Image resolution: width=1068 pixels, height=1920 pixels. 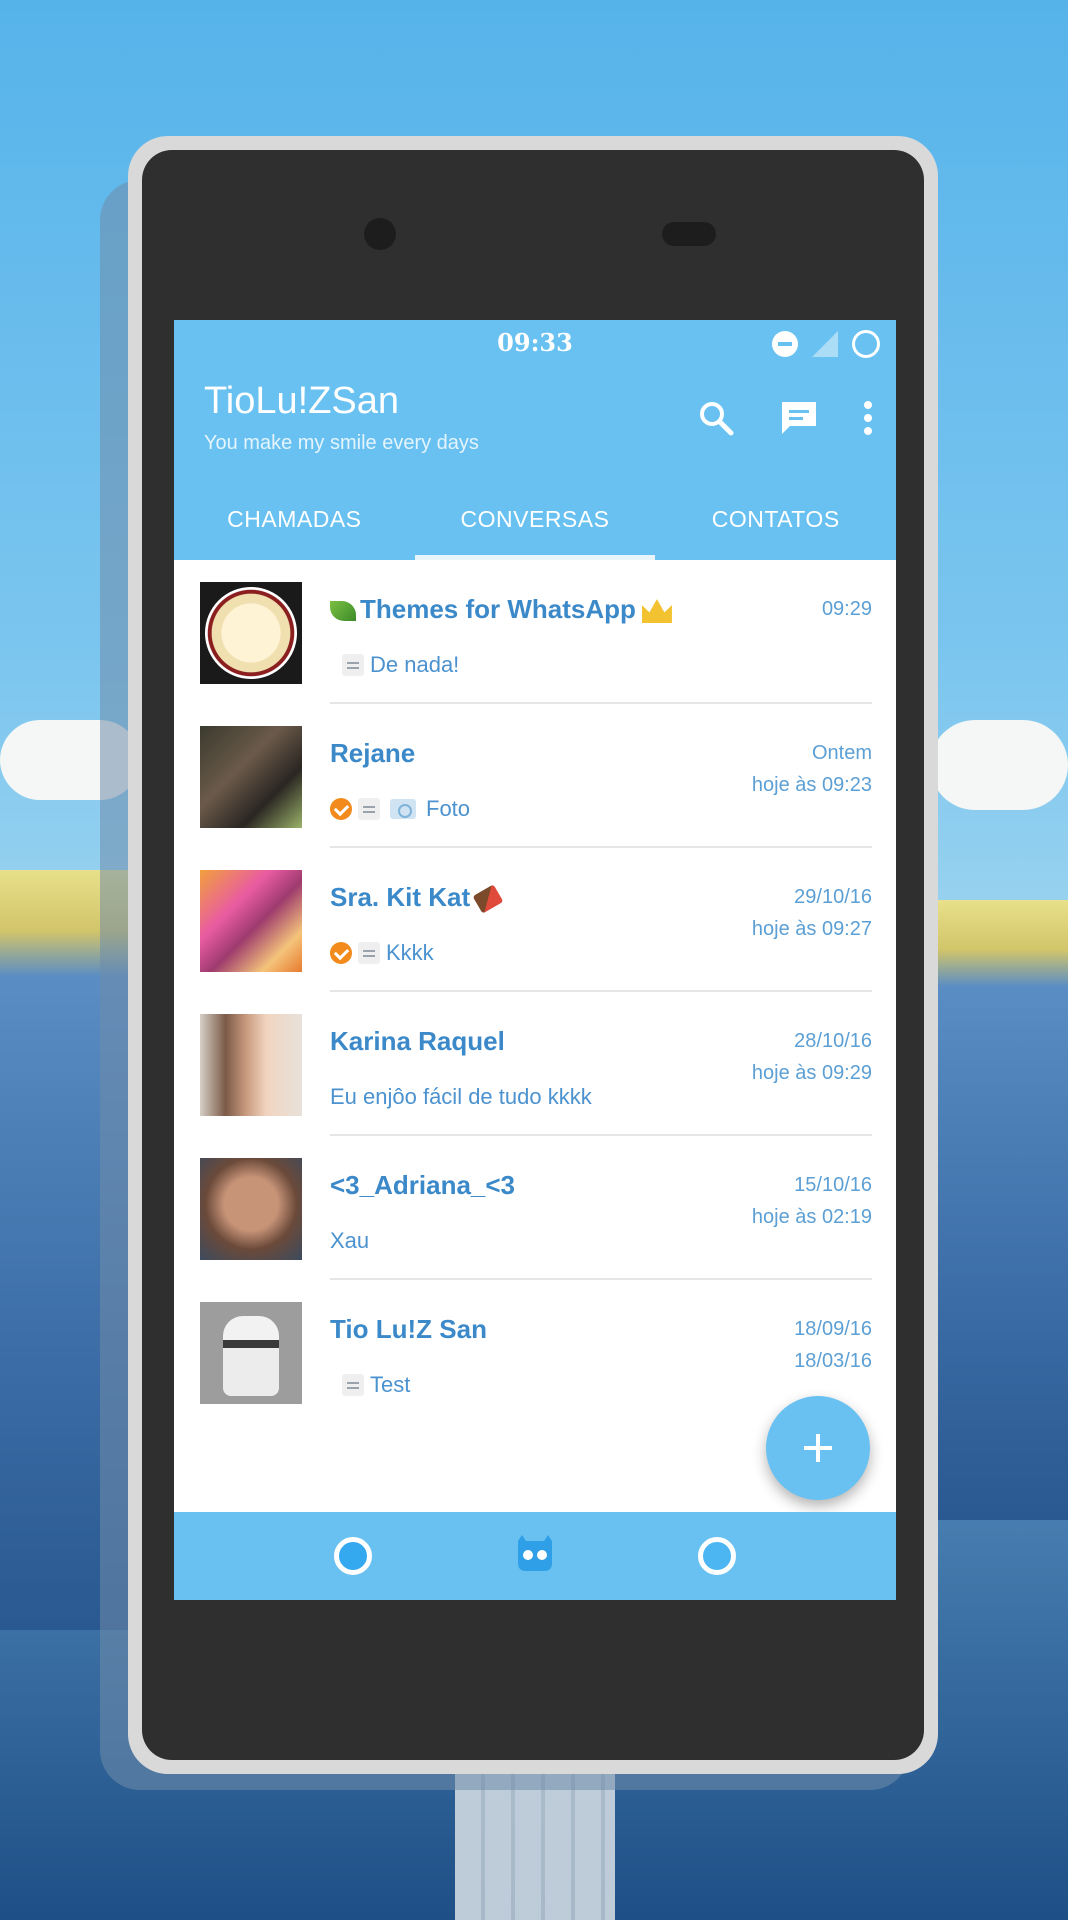 What do you see at coordinates (343, 611) in the screenshot?
I see `leaf-emoji-icon` at bounding box center [343, 611].